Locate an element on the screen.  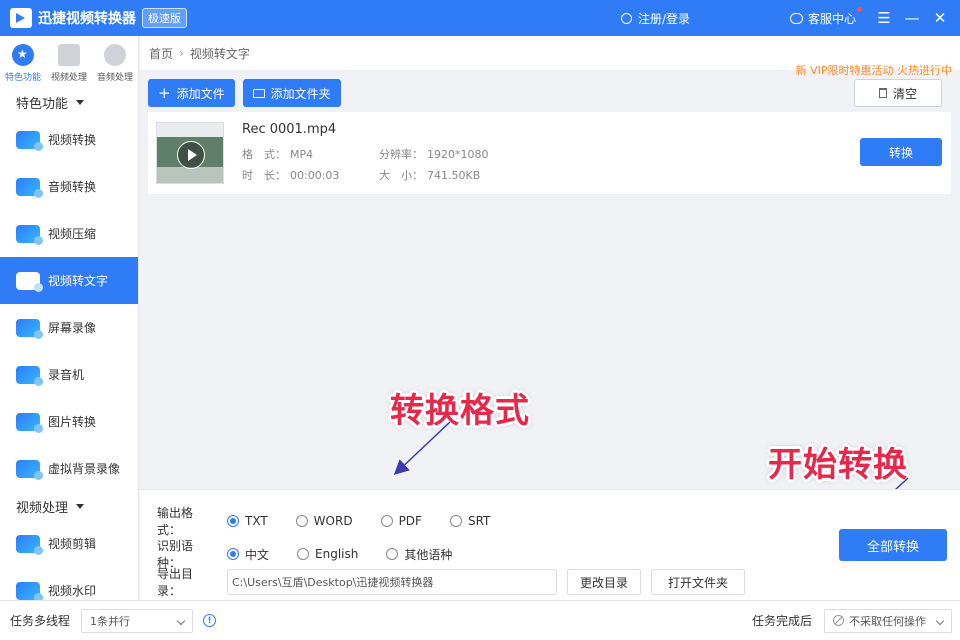
after-task-value: 不采取任何操作 is located at coordinates (887, 621).